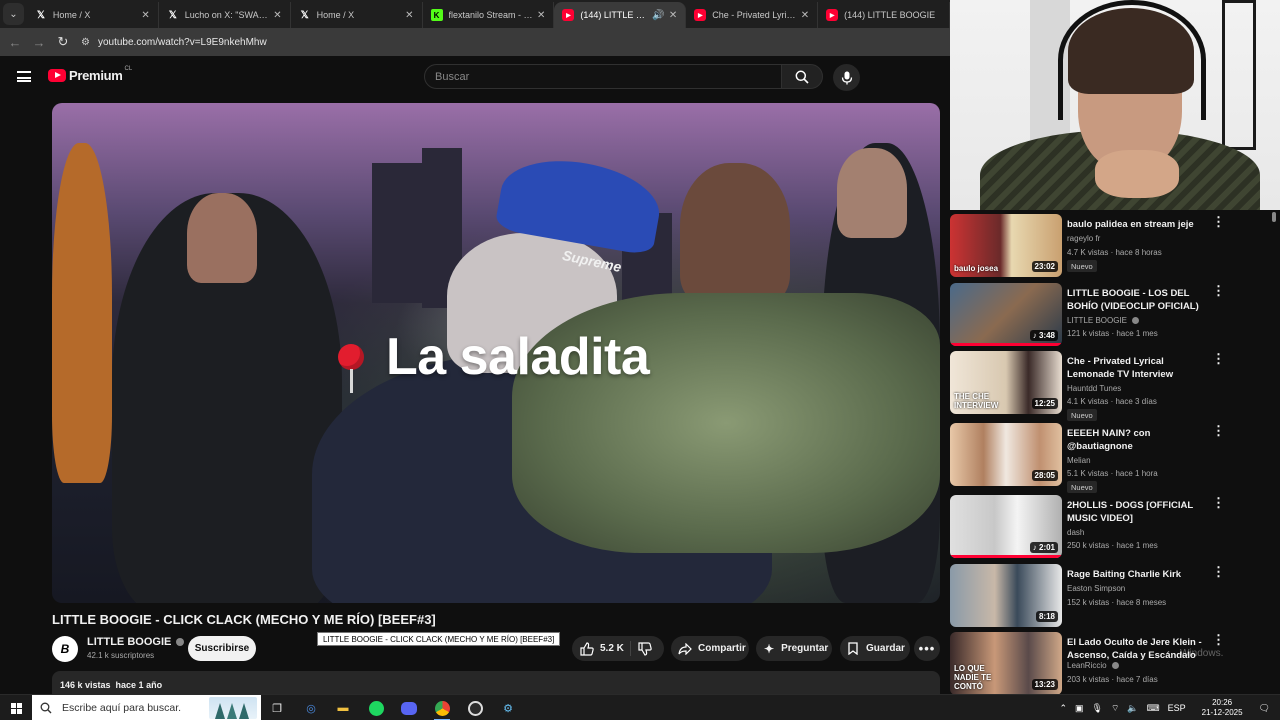  Describe the element at coordinates (1006, 314) in the screenshot. I see `video-thumbnail: ♪ 3:48` at that location.